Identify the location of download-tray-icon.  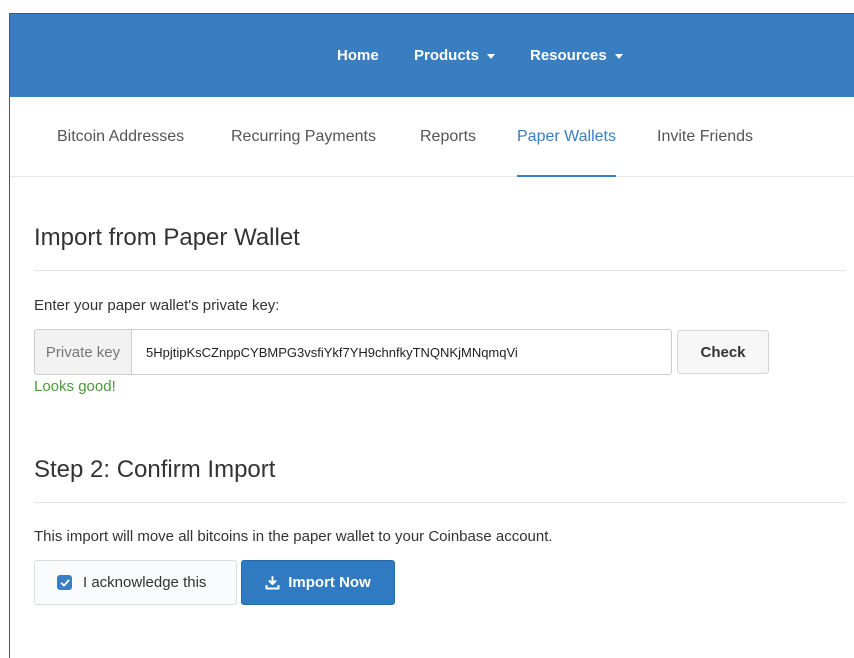
(272, 582).